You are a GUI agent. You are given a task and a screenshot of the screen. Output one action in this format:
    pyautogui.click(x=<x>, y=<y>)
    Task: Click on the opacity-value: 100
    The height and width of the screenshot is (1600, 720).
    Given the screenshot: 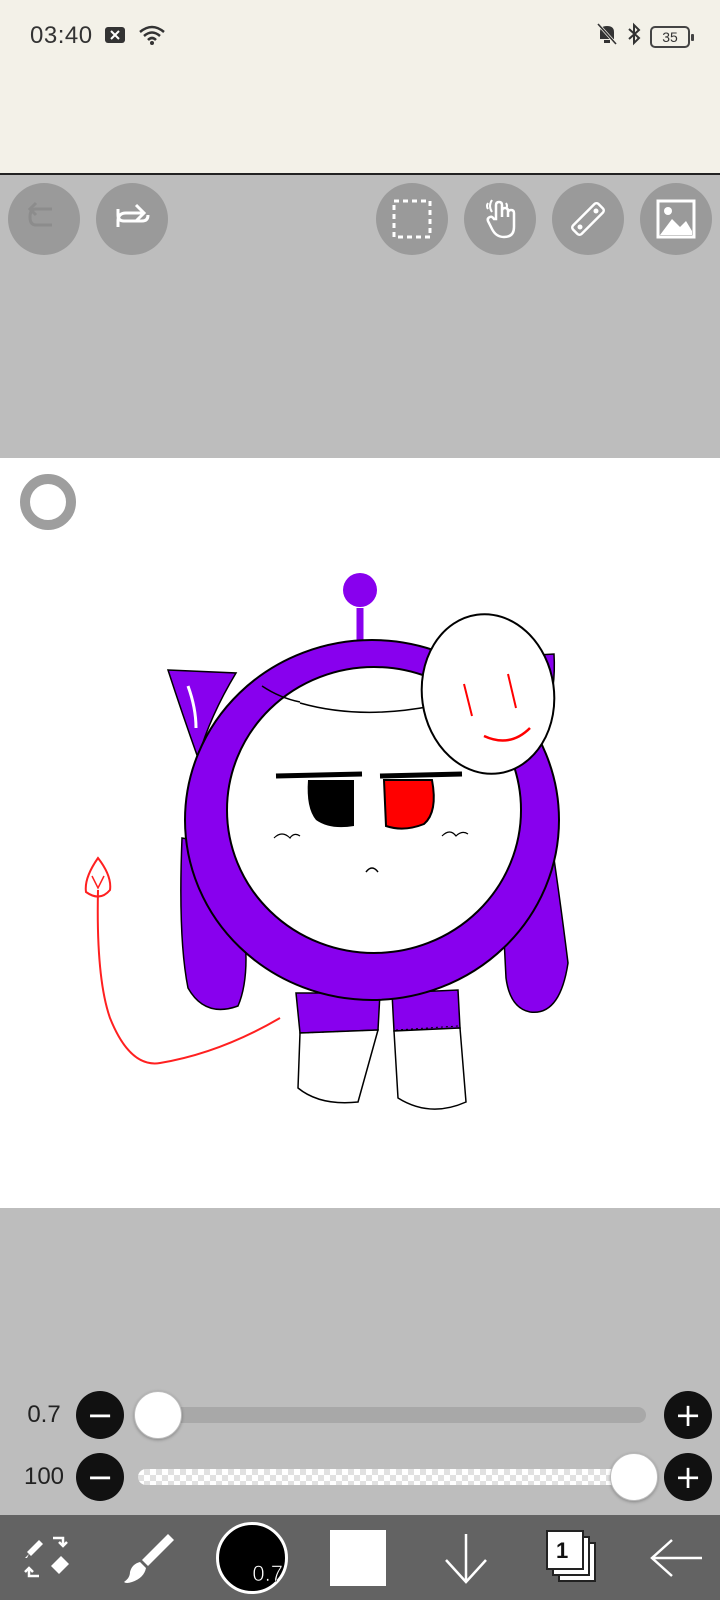 What is the action you would take?
    pyautogui.click(x=44, y=1476)
    